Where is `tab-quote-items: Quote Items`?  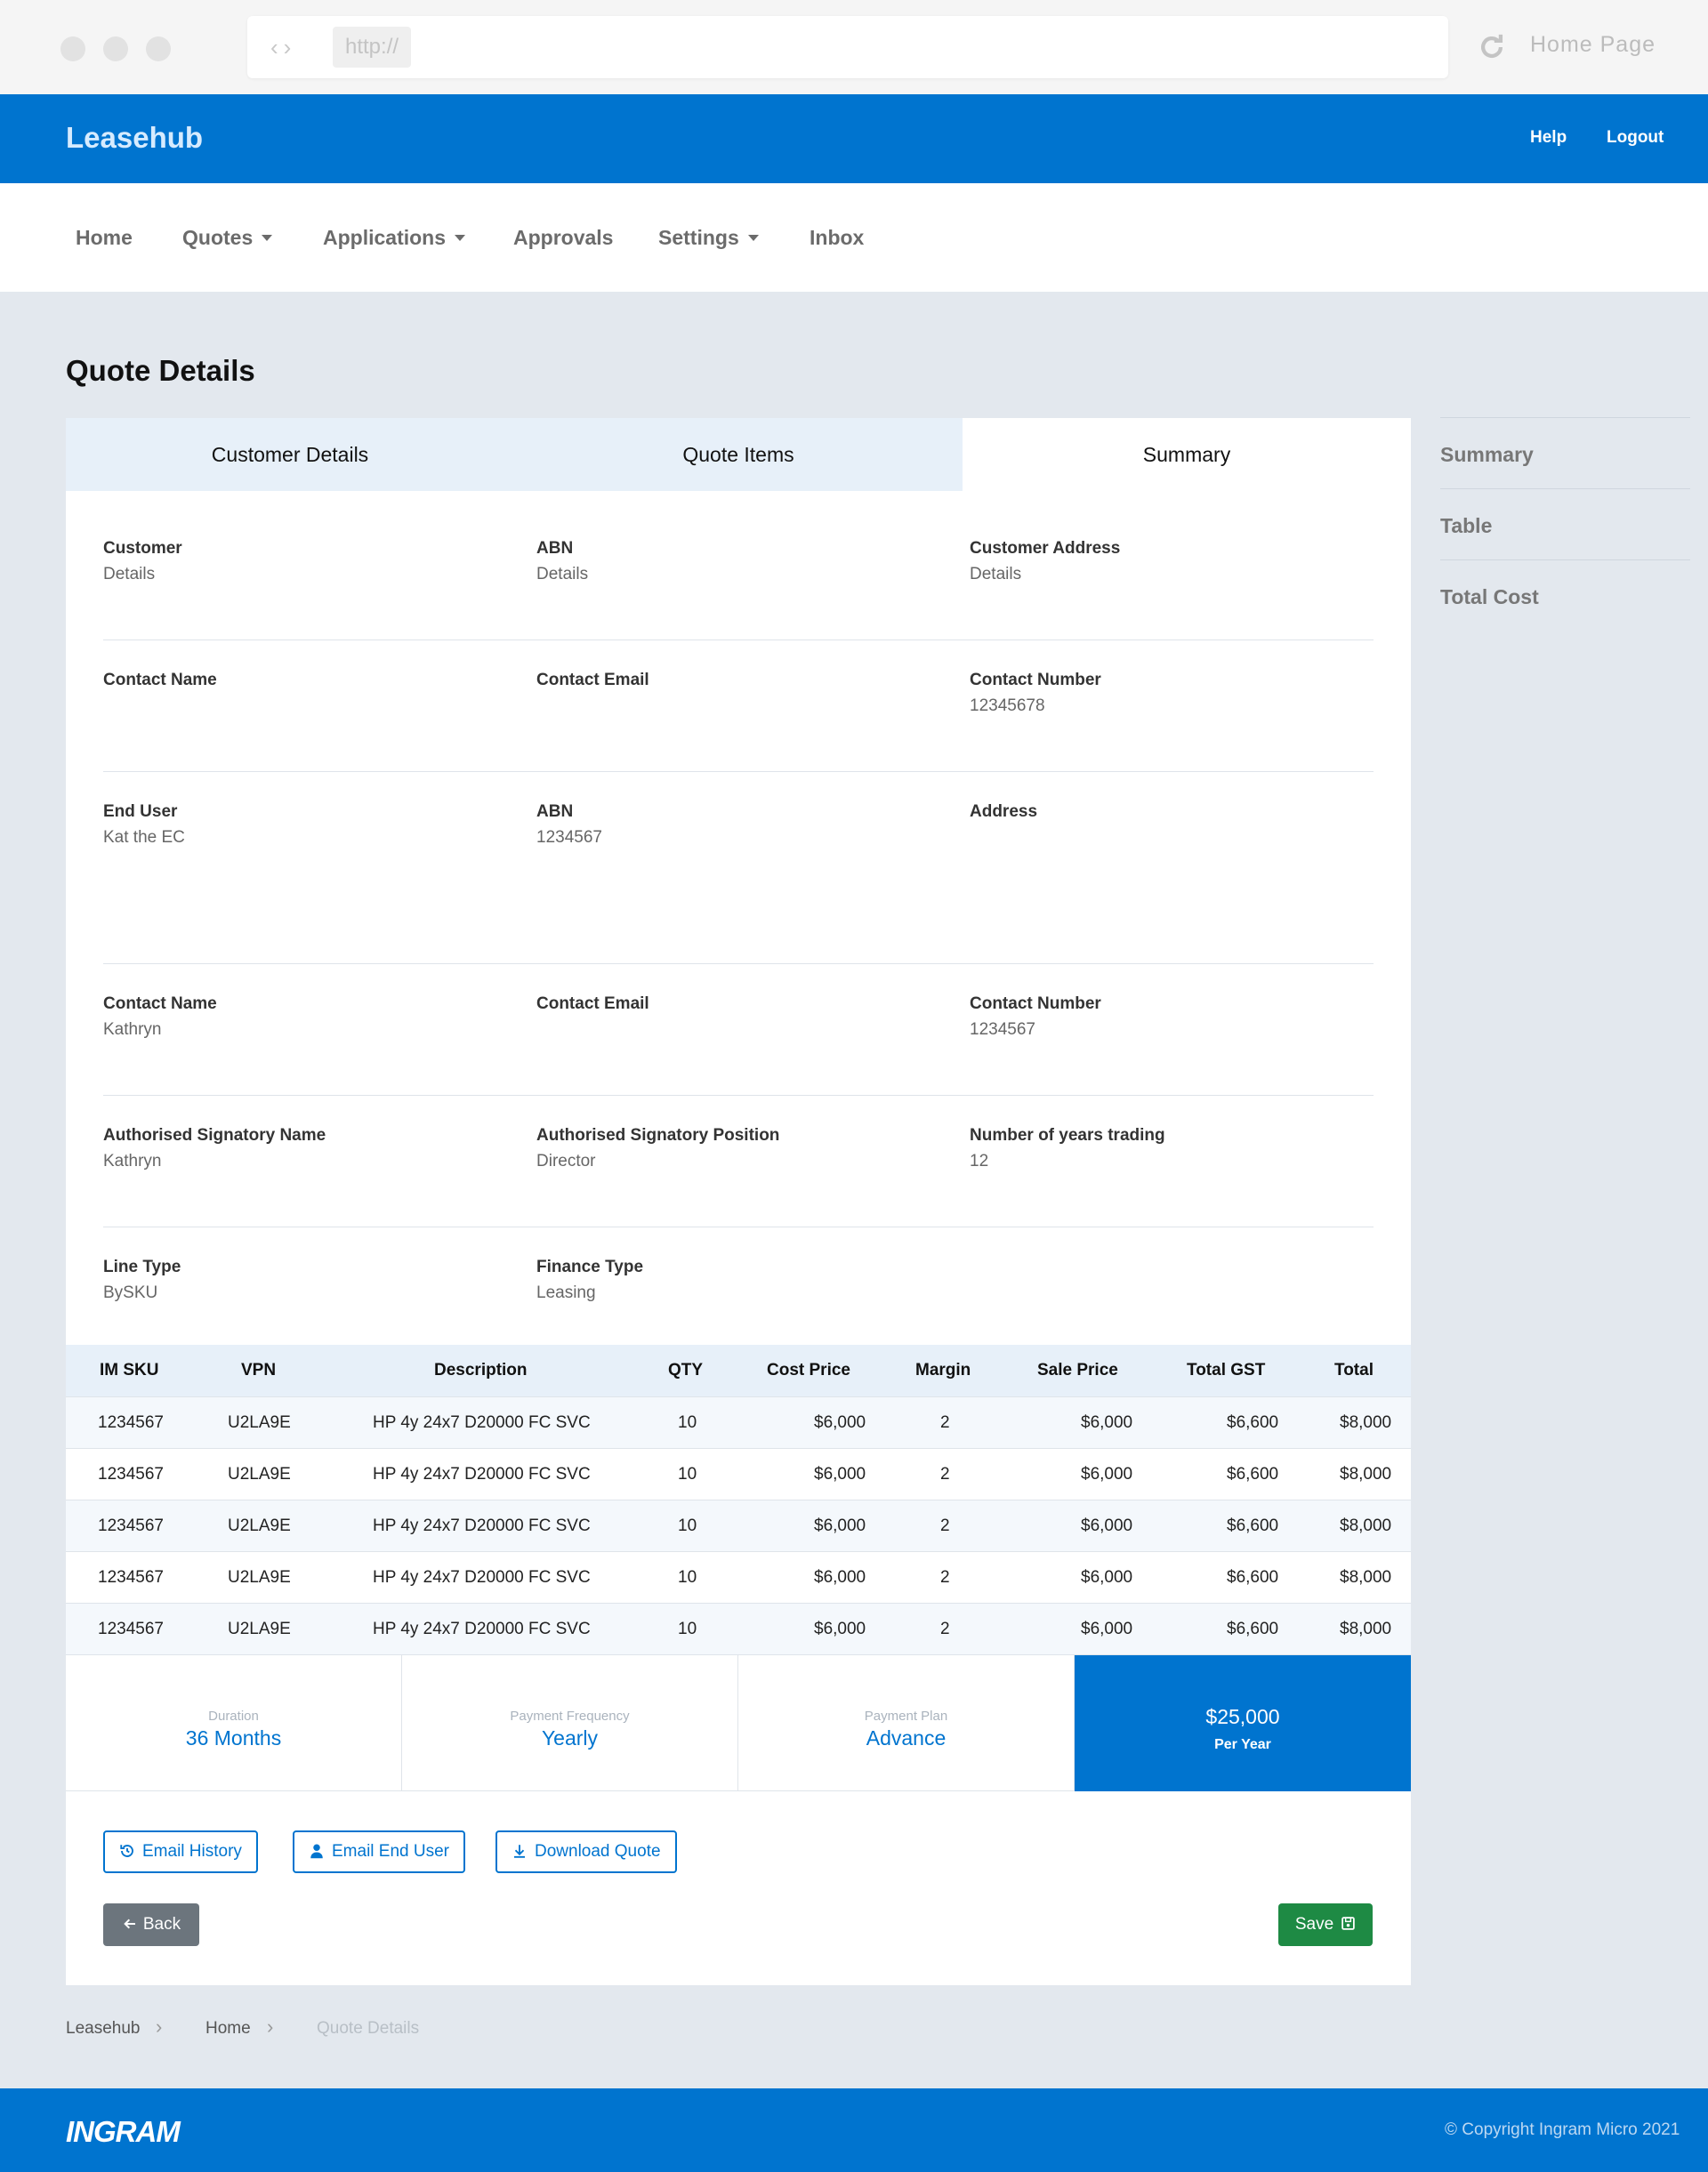
tab-quote-items: Quote Items is located at coordinates (738, 455).